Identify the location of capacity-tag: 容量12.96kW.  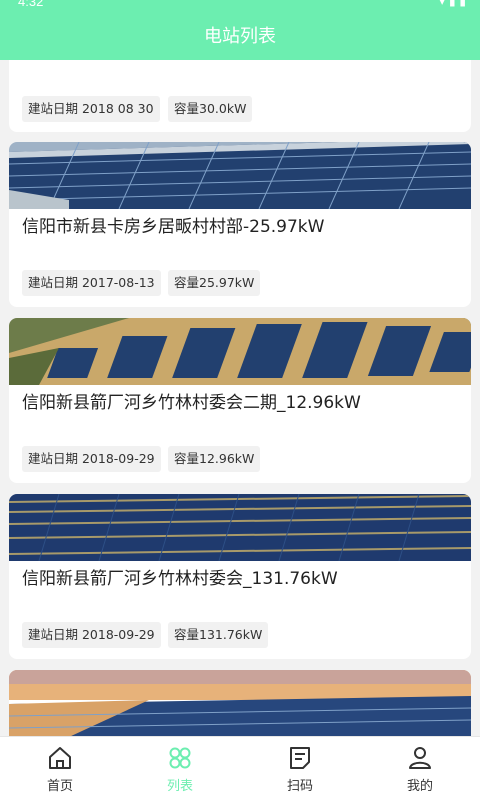
(214, 459).